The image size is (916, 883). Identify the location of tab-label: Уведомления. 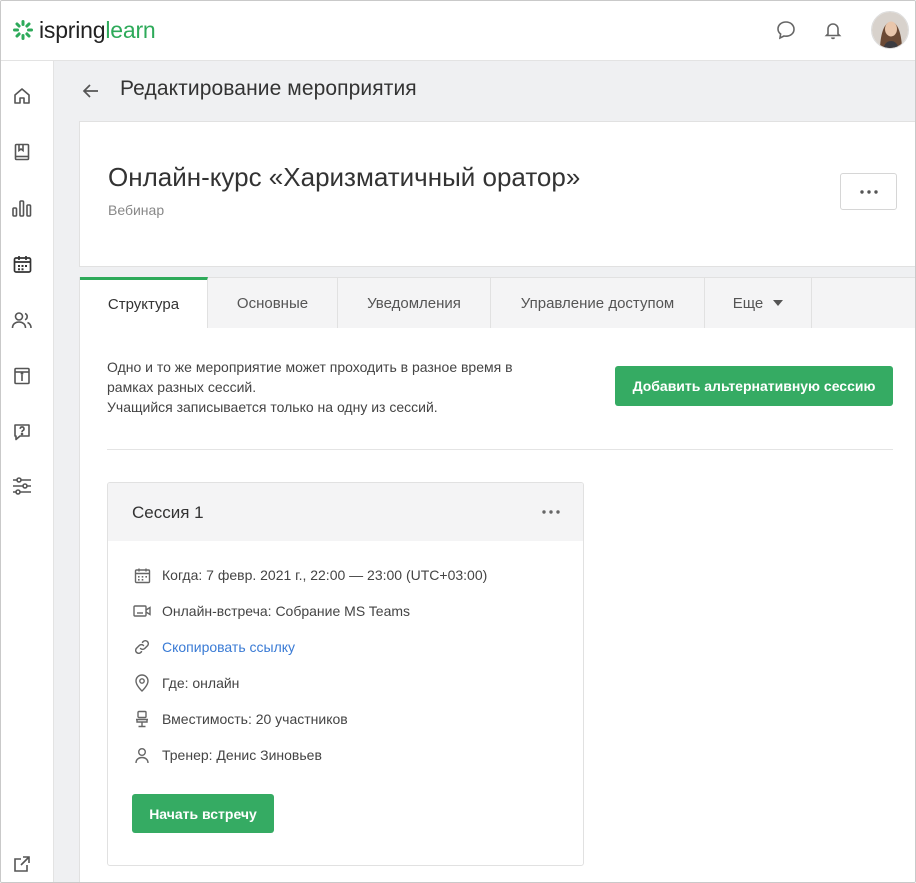
(414, 303).